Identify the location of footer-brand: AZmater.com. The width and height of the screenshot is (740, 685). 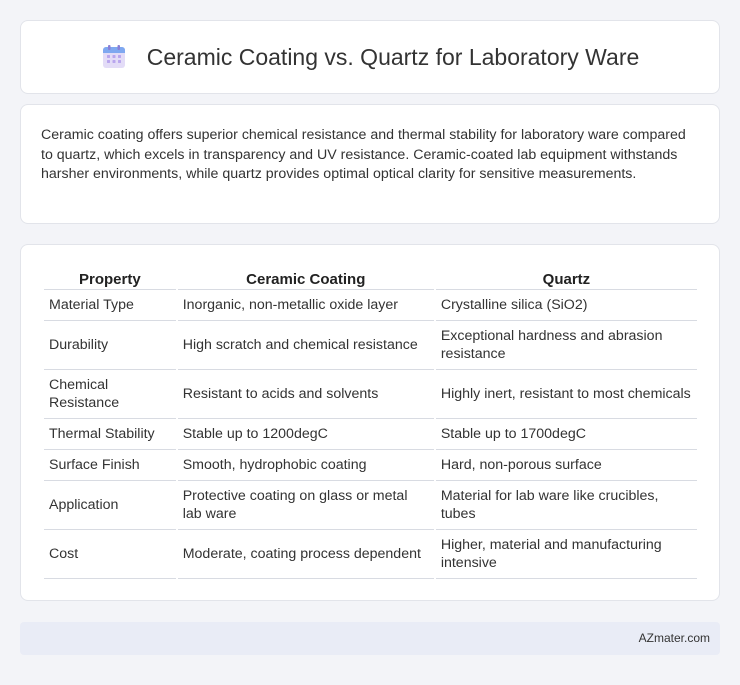
(674, 638).